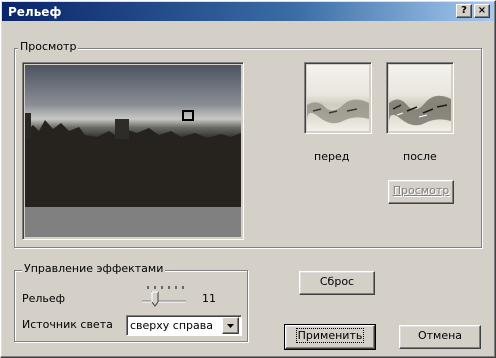  Describe the element at coordinates (133, 222) in the screenshot. I see `preview-photo-empty-area` at that location.